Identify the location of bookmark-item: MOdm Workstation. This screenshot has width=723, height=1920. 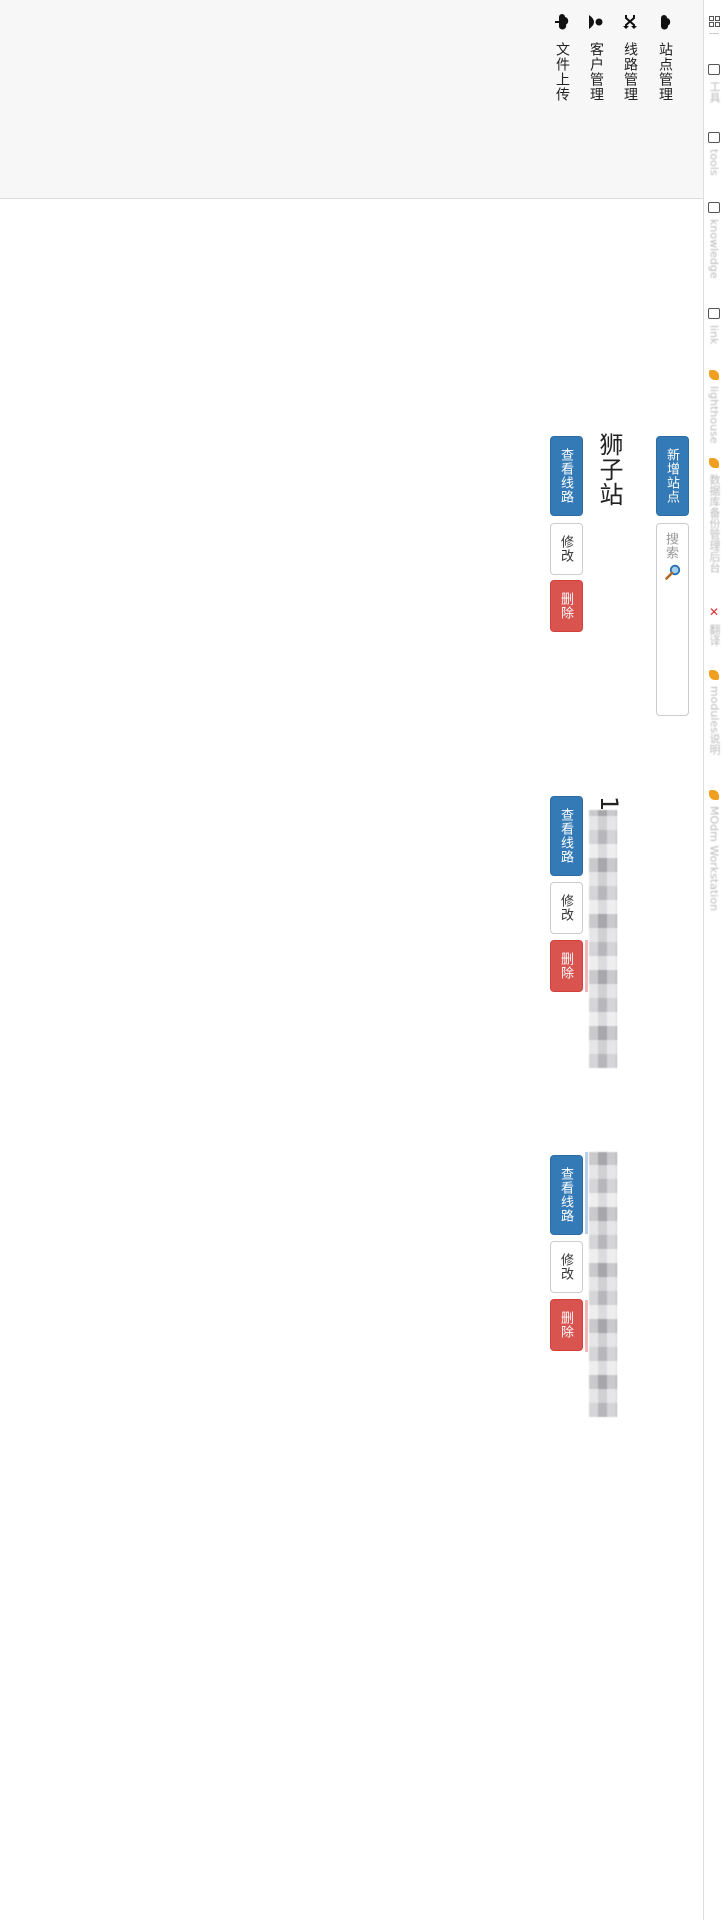
(714, 858).